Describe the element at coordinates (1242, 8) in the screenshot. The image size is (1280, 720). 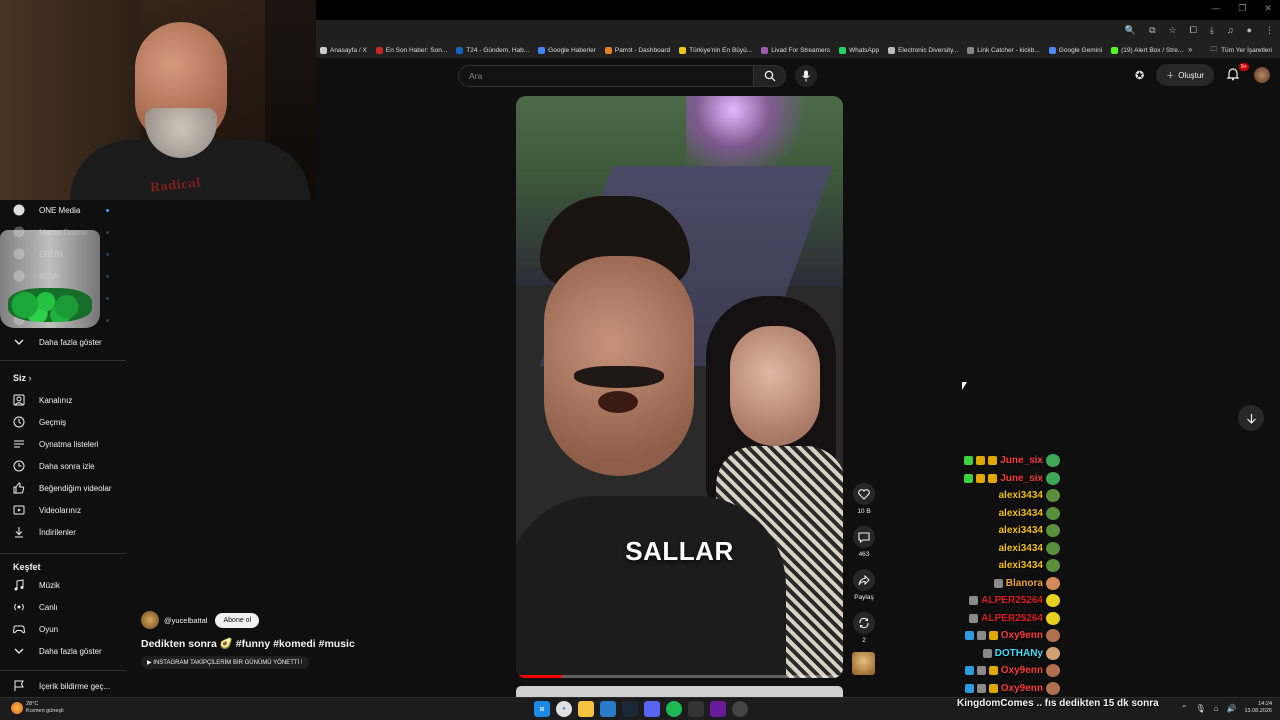
I see `maximize-icon: ❐` at that location.